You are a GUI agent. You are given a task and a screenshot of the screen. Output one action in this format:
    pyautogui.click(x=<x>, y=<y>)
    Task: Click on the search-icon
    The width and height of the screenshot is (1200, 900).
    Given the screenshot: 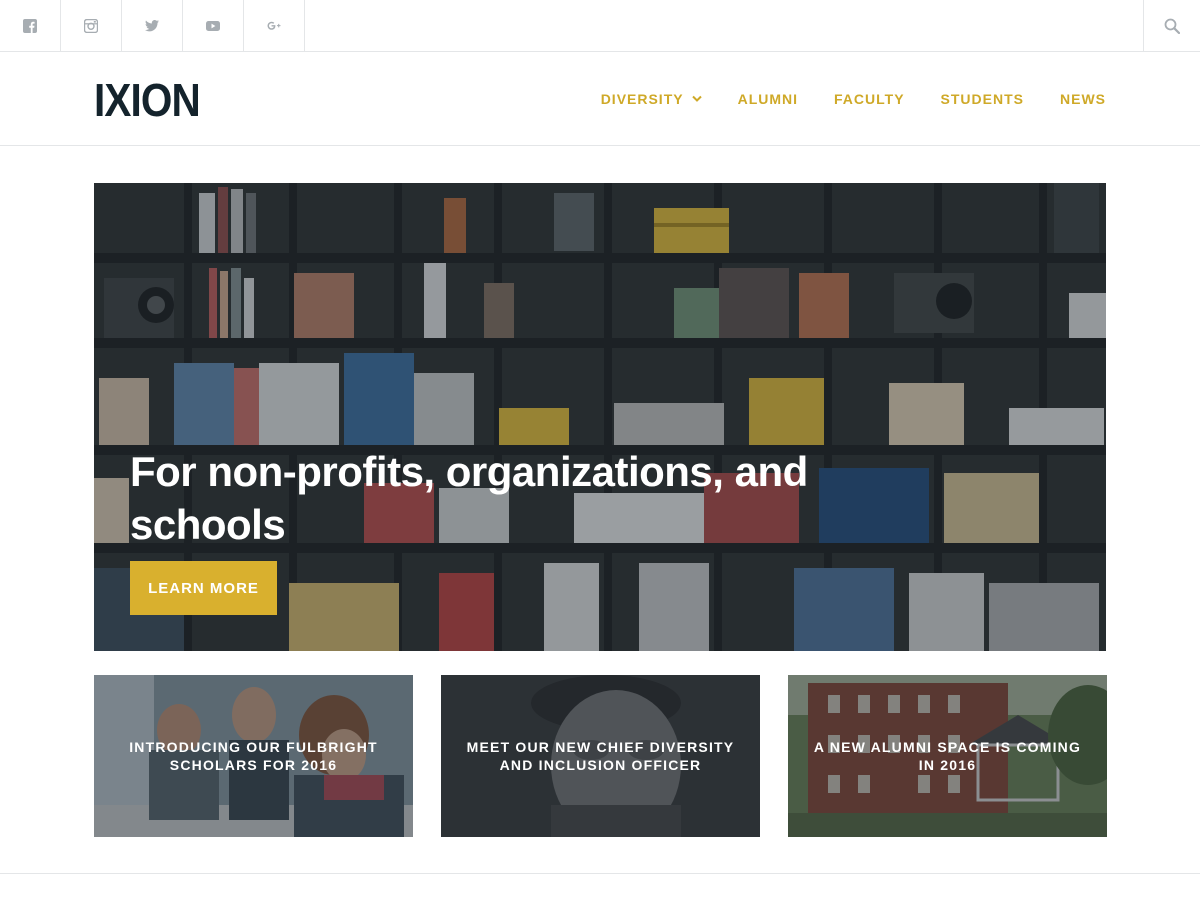 What is the action you would take?
    pyautogui.click(x=1172, y=26)
    